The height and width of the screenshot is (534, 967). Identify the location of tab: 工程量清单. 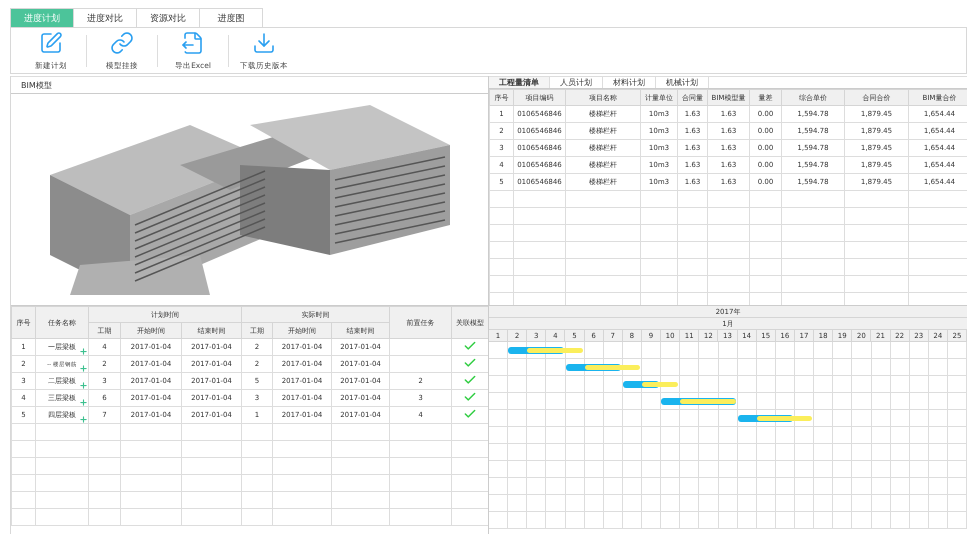
(519, 82).